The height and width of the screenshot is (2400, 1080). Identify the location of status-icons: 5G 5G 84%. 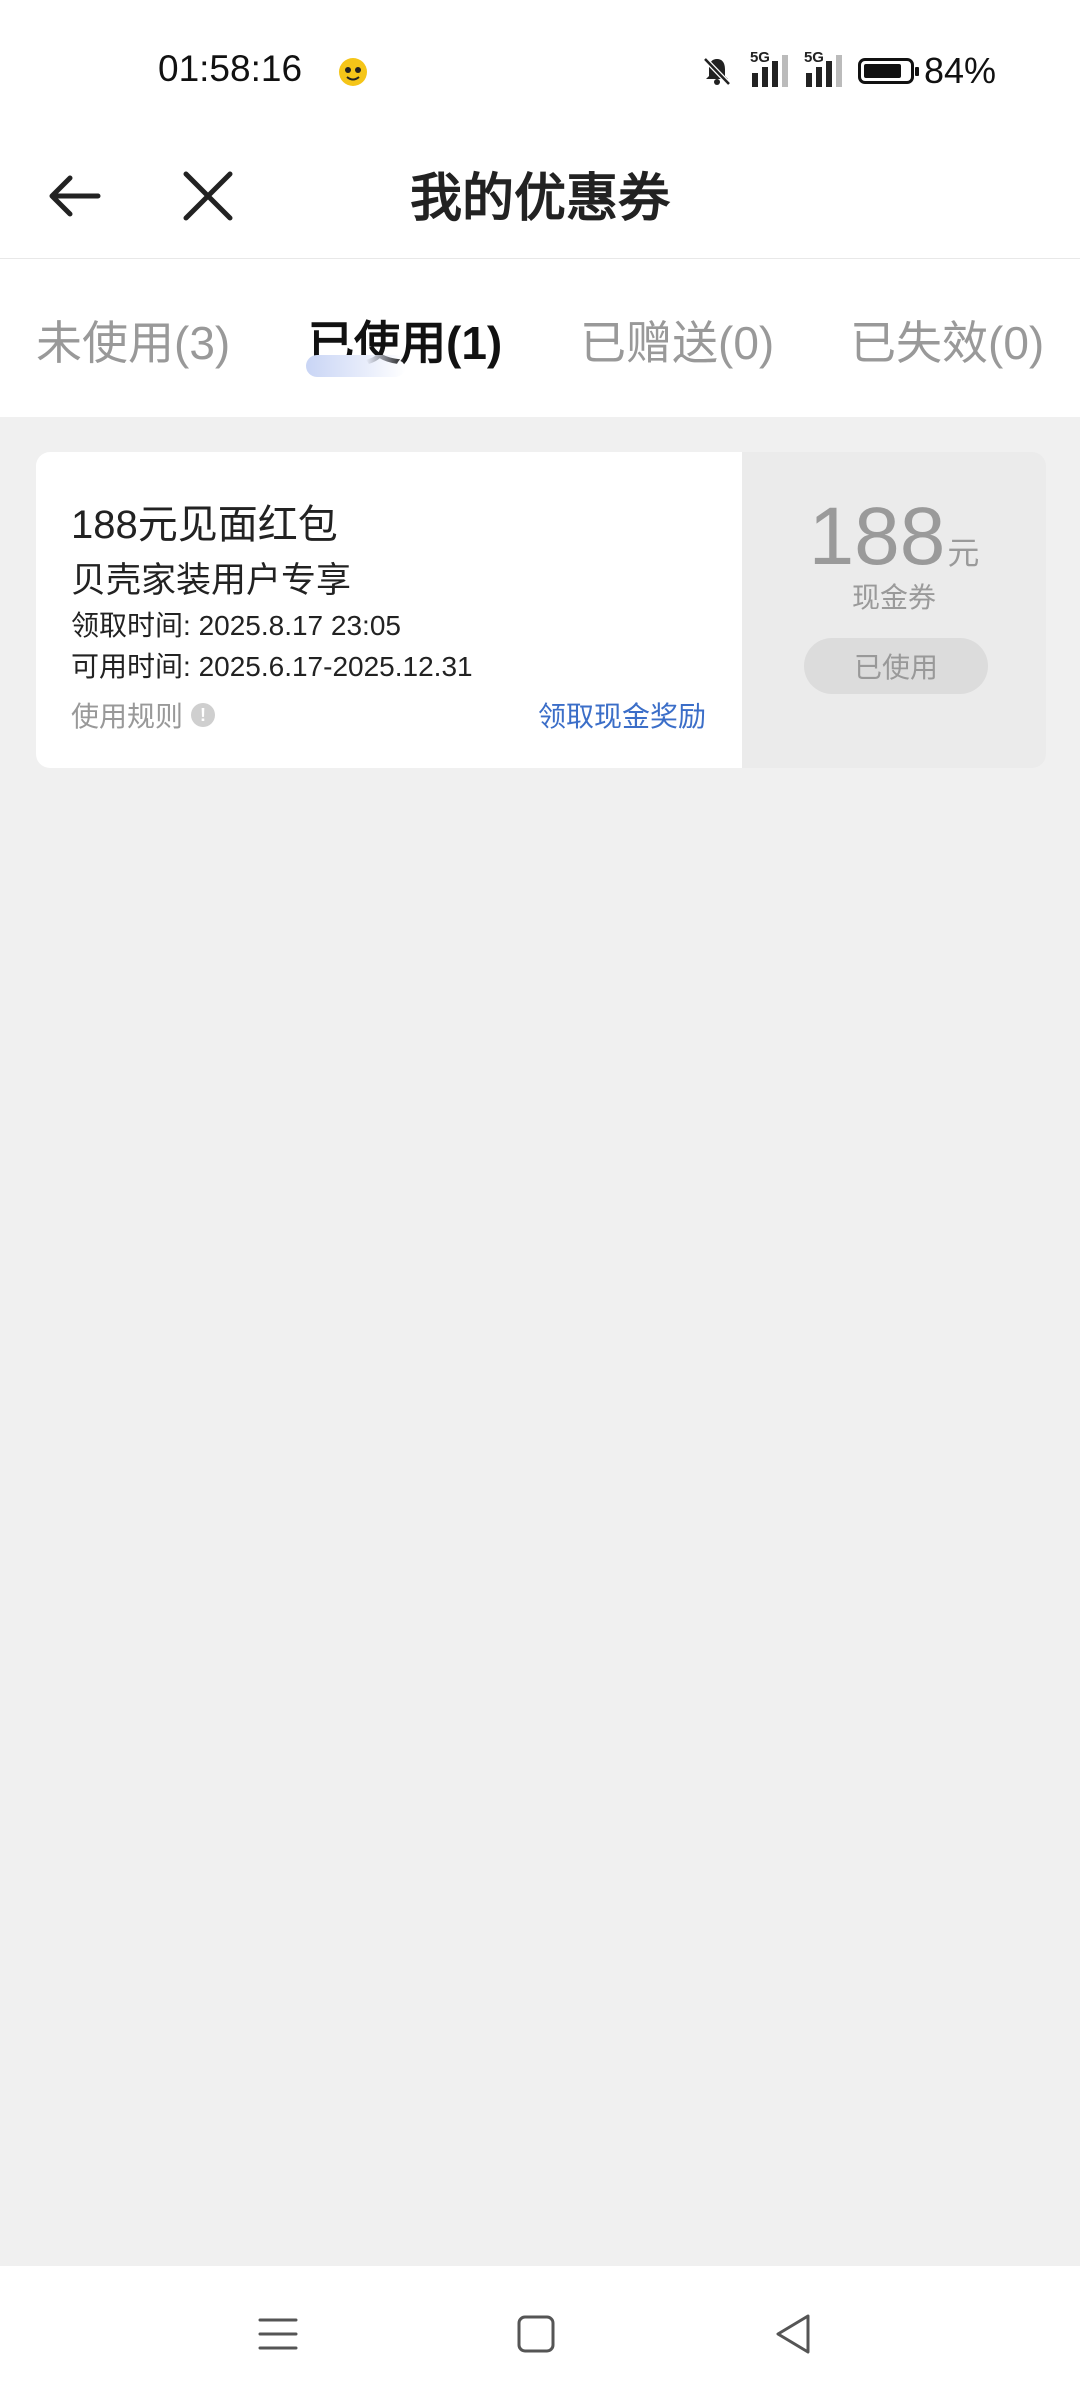
(848, 71).